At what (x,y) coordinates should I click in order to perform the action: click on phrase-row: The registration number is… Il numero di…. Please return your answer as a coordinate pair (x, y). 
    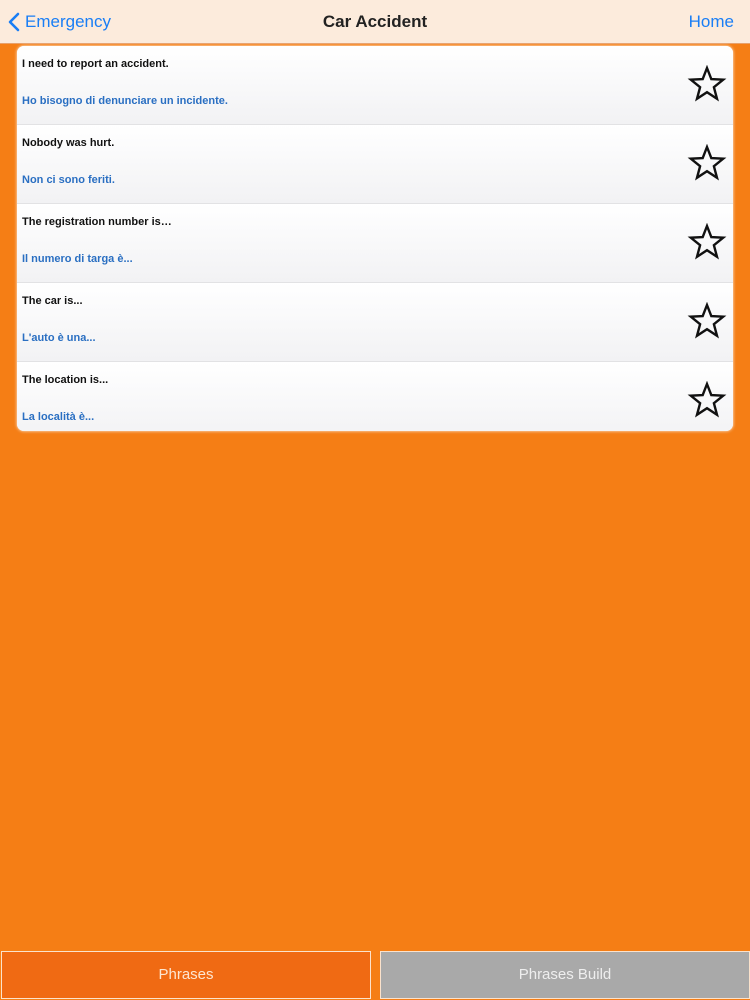
    Looking at the image, I should click on (375, 243).